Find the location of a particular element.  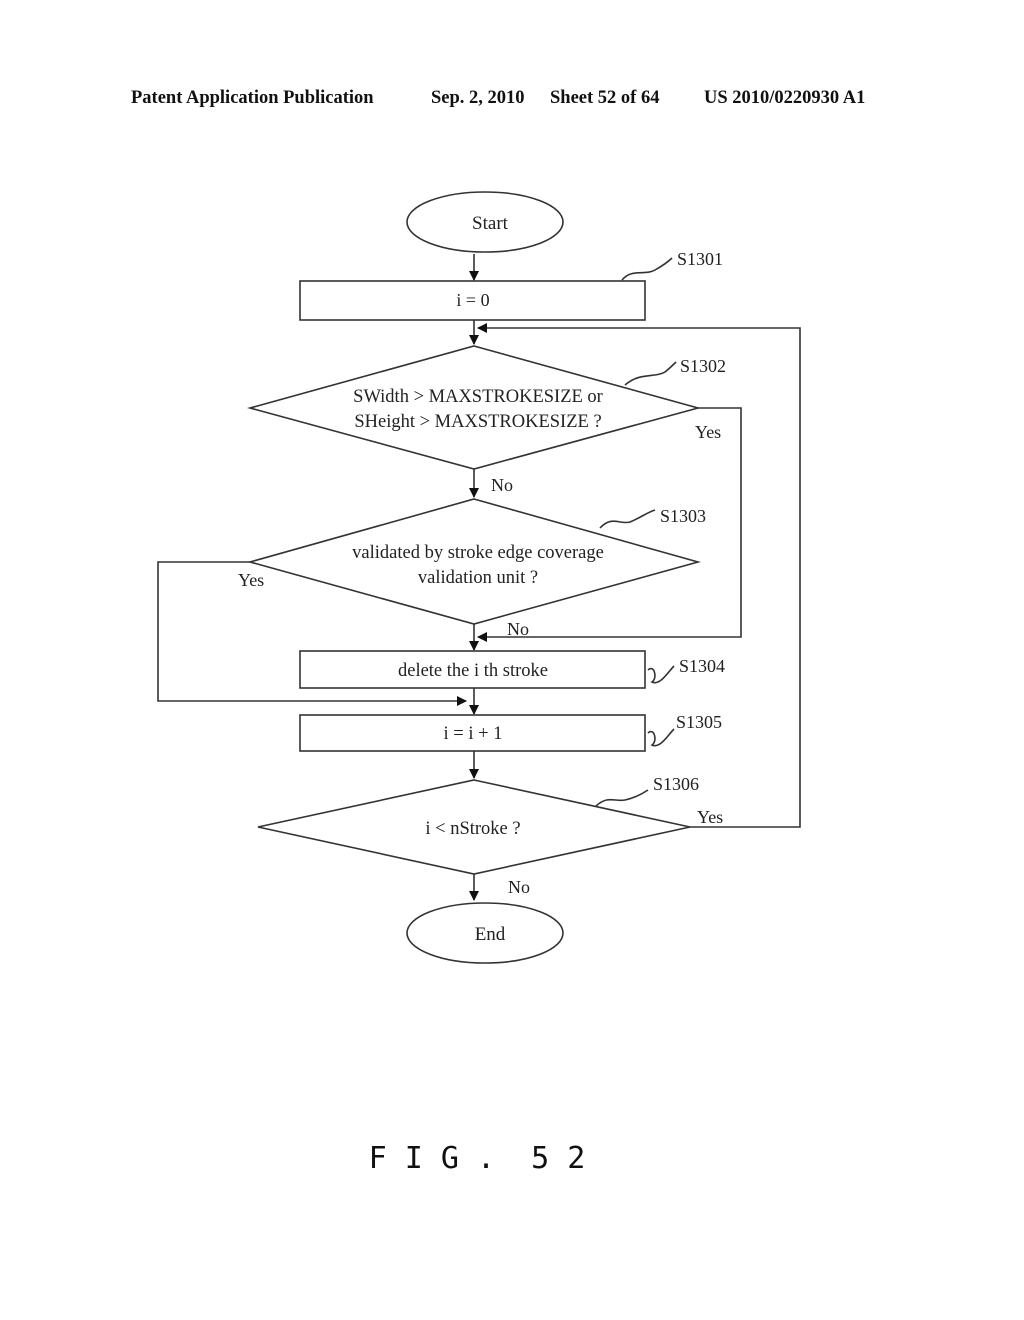

s1301-id: S1301 is located at coordinates (700, 259).